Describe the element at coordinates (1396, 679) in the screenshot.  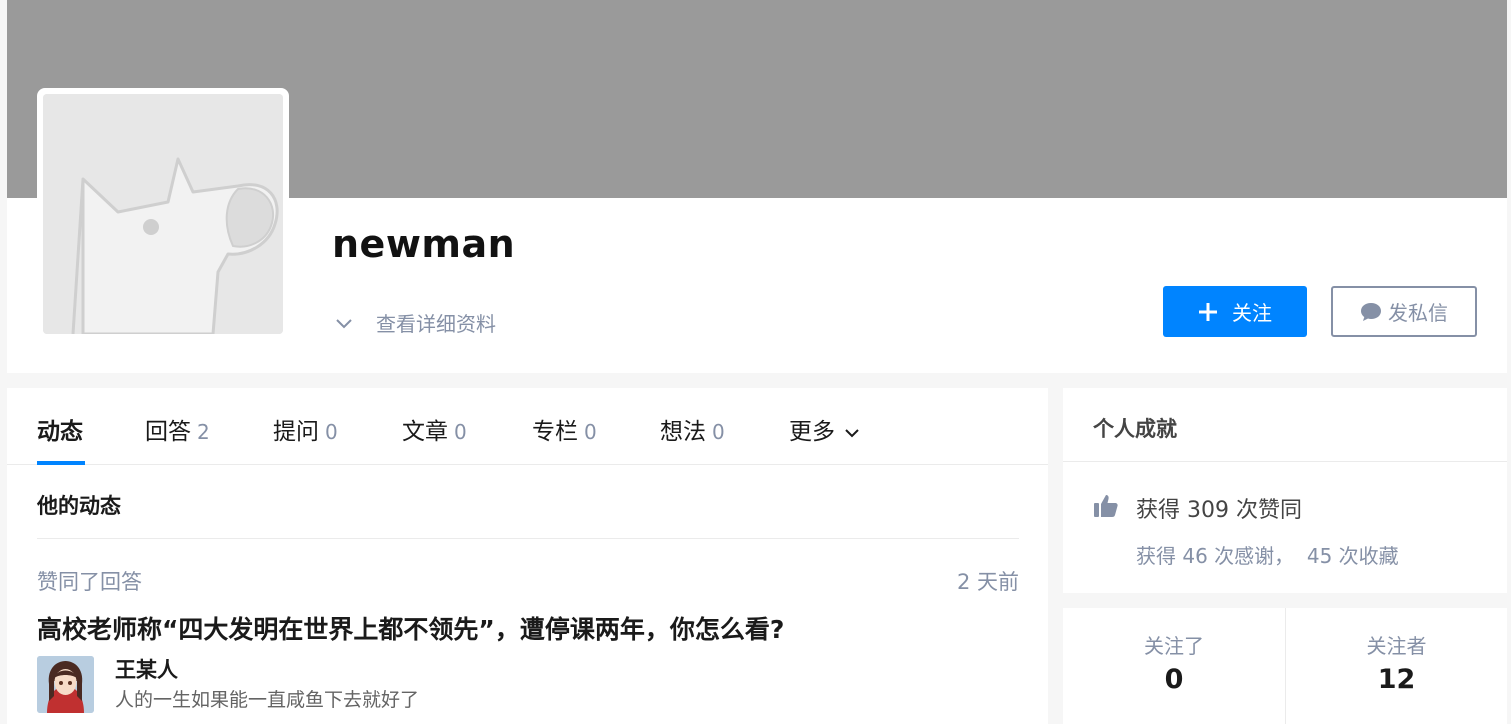
I see `followers-count: 12` at that location.